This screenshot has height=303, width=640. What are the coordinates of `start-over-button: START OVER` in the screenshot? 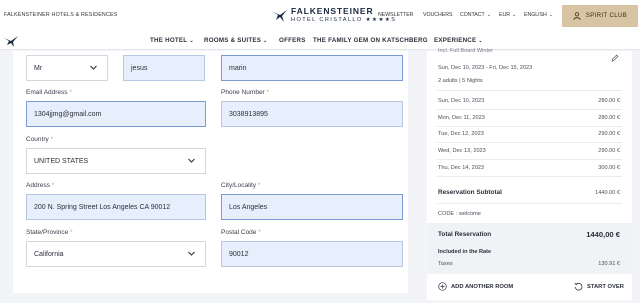 It's located at (599, 286).